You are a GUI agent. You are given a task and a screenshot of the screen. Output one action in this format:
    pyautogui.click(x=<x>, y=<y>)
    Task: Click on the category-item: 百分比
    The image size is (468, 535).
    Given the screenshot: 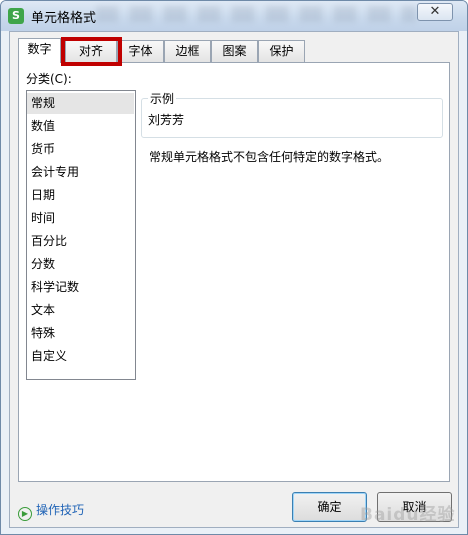 What is the action you would take?
    pyautogui.click(x=80, y=241)
    